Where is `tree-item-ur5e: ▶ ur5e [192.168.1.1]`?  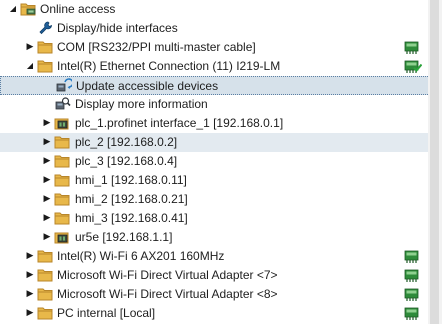
tree-item-ur5e: ▶ ur5e [192.168.1.1] is located at coordinates (221, 237).